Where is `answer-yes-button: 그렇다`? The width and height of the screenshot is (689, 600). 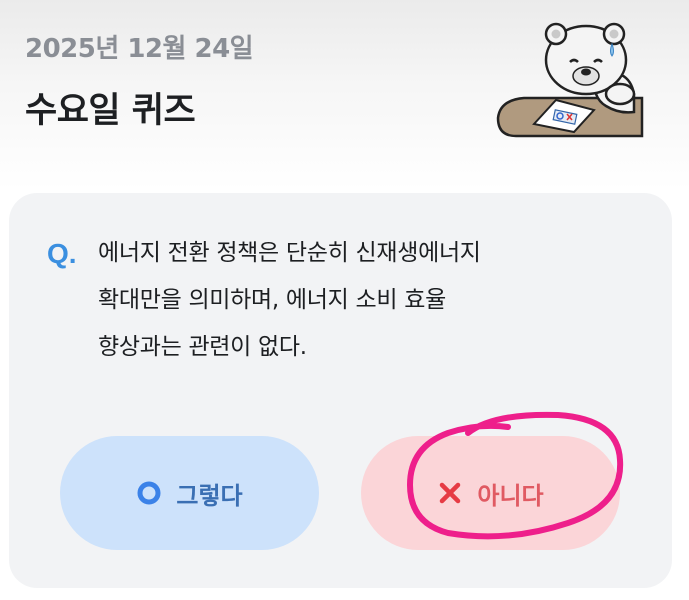 answer-yes-button: 그렇다 is located at coordinates (189, 493).